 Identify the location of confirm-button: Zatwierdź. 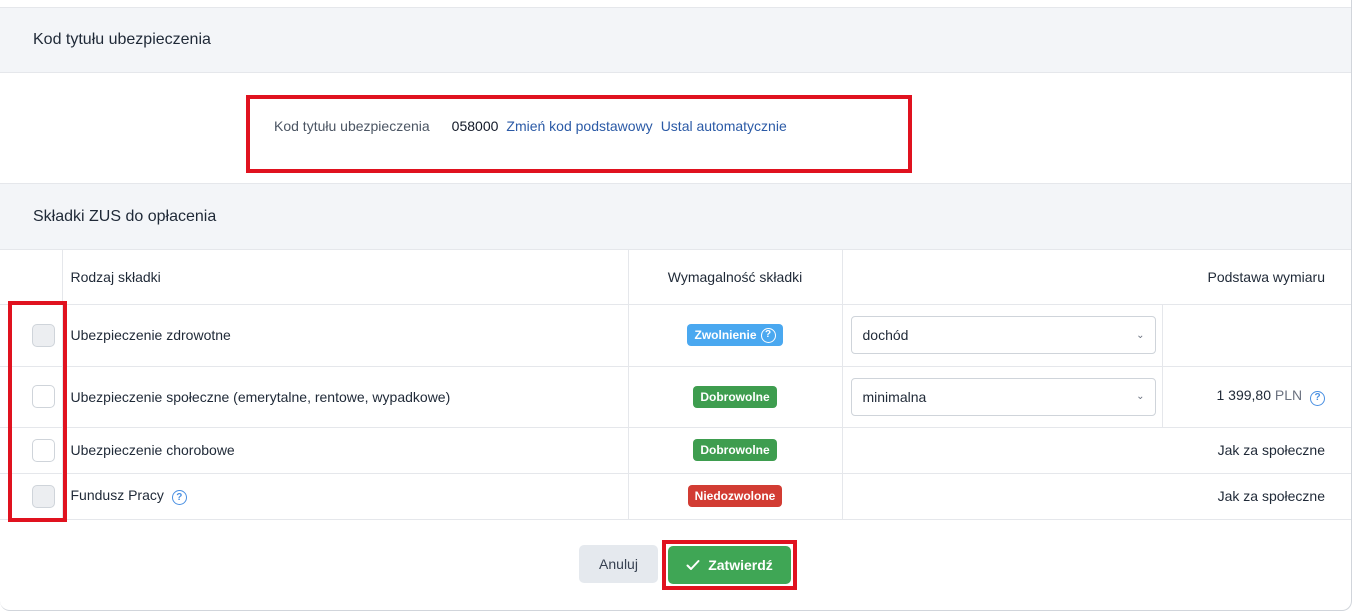
(729, 565).